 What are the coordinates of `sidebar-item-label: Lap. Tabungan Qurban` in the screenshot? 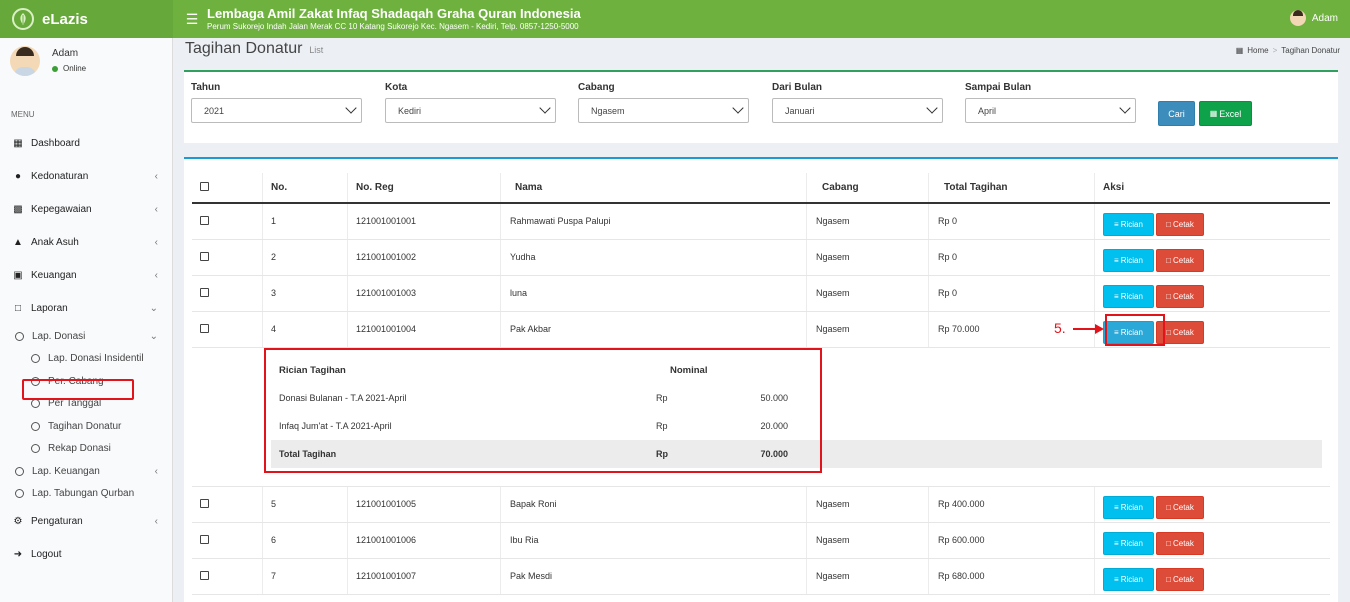 It's located at (83, 494).